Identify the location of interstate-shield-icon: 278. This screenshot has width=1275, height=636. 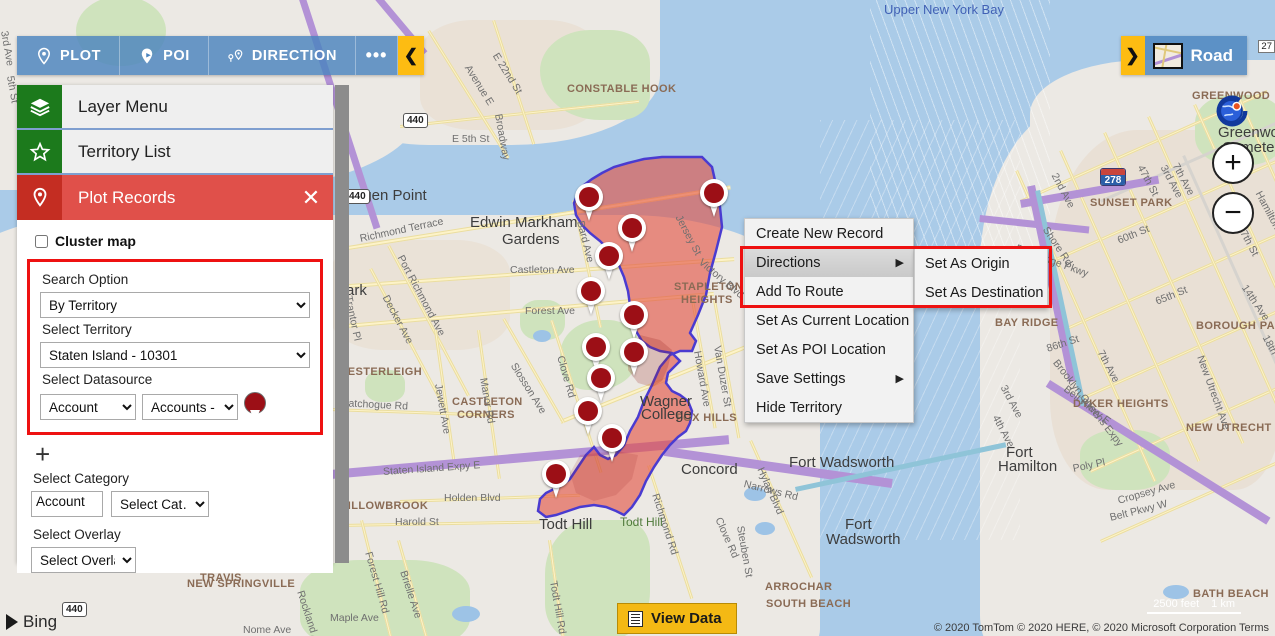
(1113, 177).